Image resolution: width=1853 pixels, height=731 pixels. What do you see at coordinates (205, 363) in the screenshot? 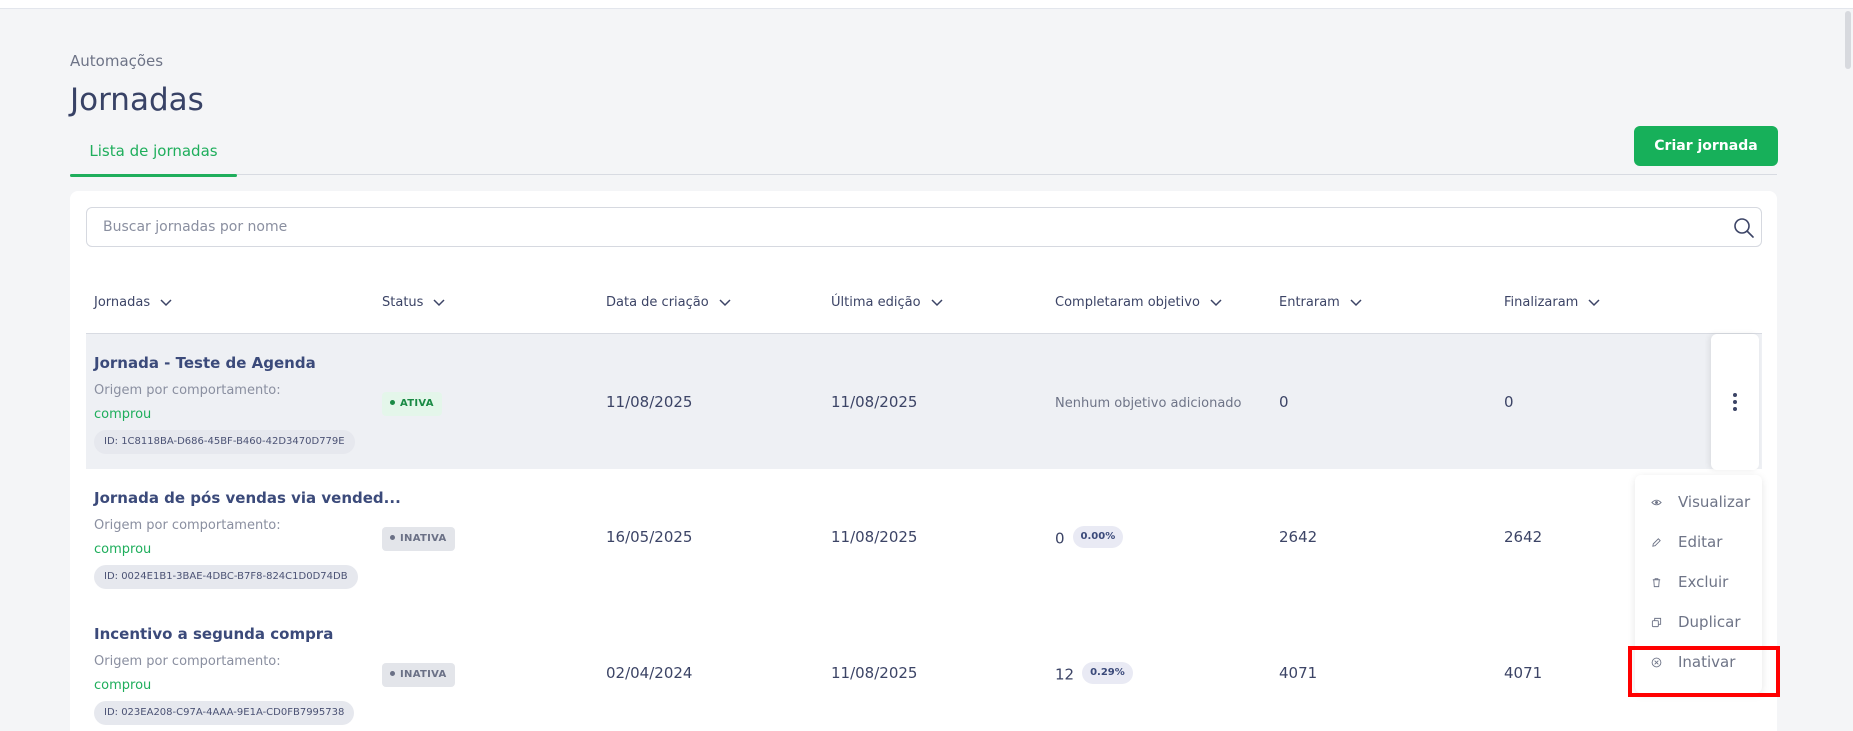
I see `journey-name: Jornada - Teste de Agenda` at bounding box center [205, 363].